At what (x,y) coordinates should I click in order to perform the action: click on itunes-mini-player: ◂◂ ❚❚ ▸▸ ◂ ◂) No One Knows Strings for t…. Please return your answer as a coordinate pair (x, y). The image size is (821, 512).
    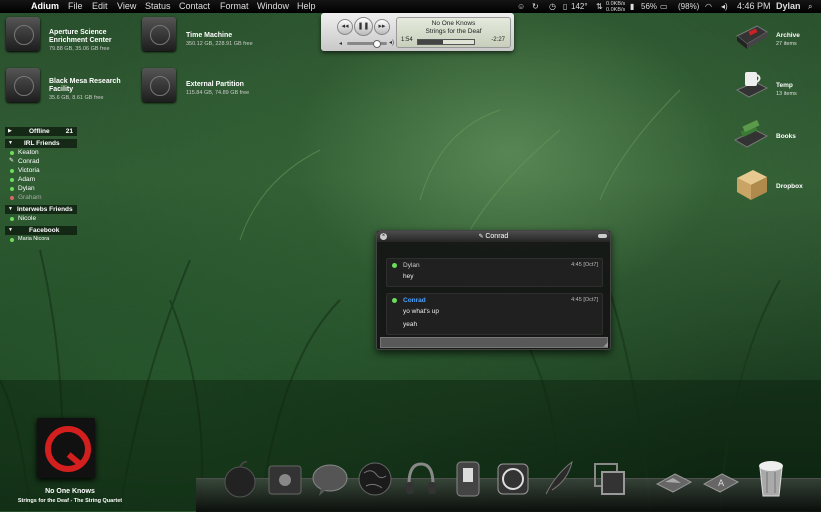
    Looking at the image, I should click on (417, 32).